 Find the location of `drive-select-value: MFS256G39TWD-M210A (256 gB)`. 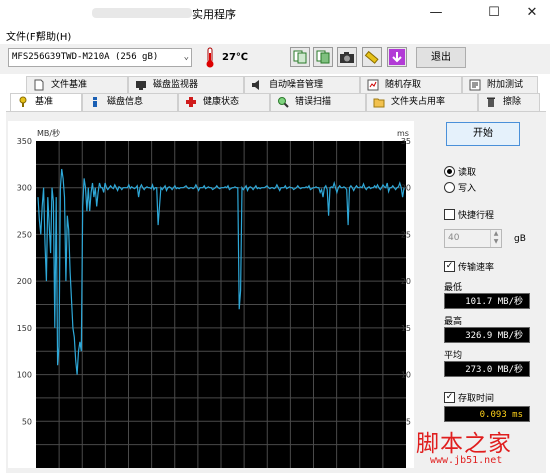

drive-select-value: MFS256G39TWD-M210A (256 gB) is located at coordinates (85, 57).